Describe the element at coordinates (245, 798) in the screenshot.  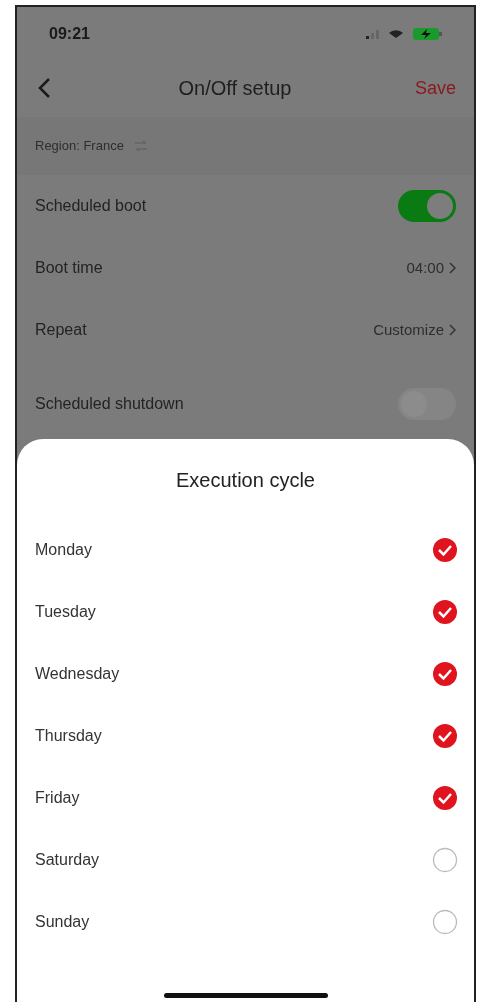
I see `day-option: Friday` at that location.